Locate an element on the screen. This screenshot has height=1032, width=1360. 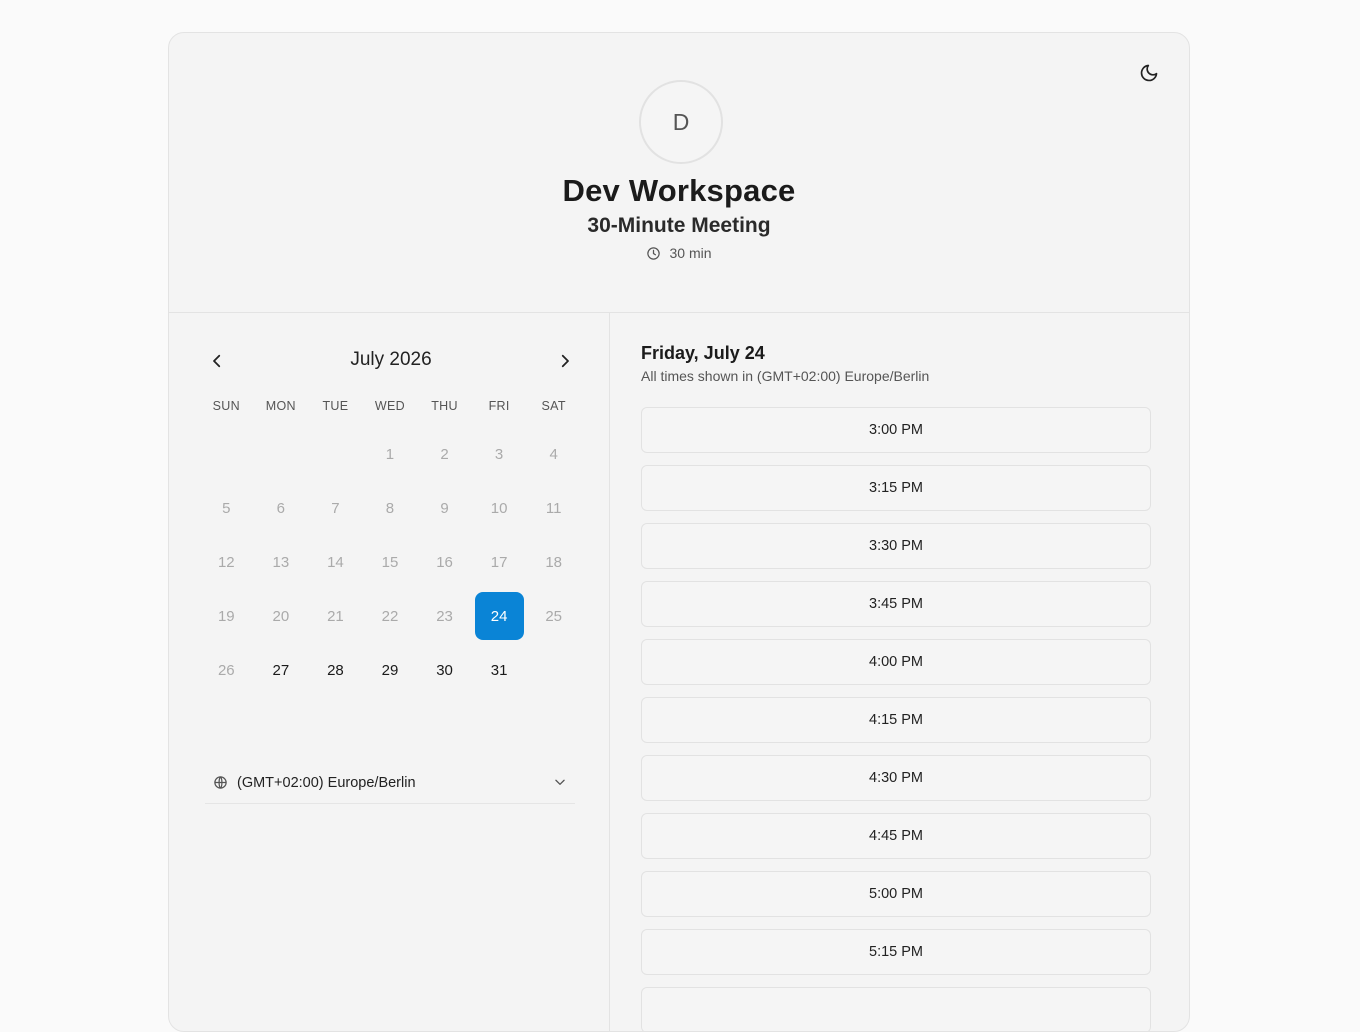
calendar-day: 25 is located at coordinates (553, 616).